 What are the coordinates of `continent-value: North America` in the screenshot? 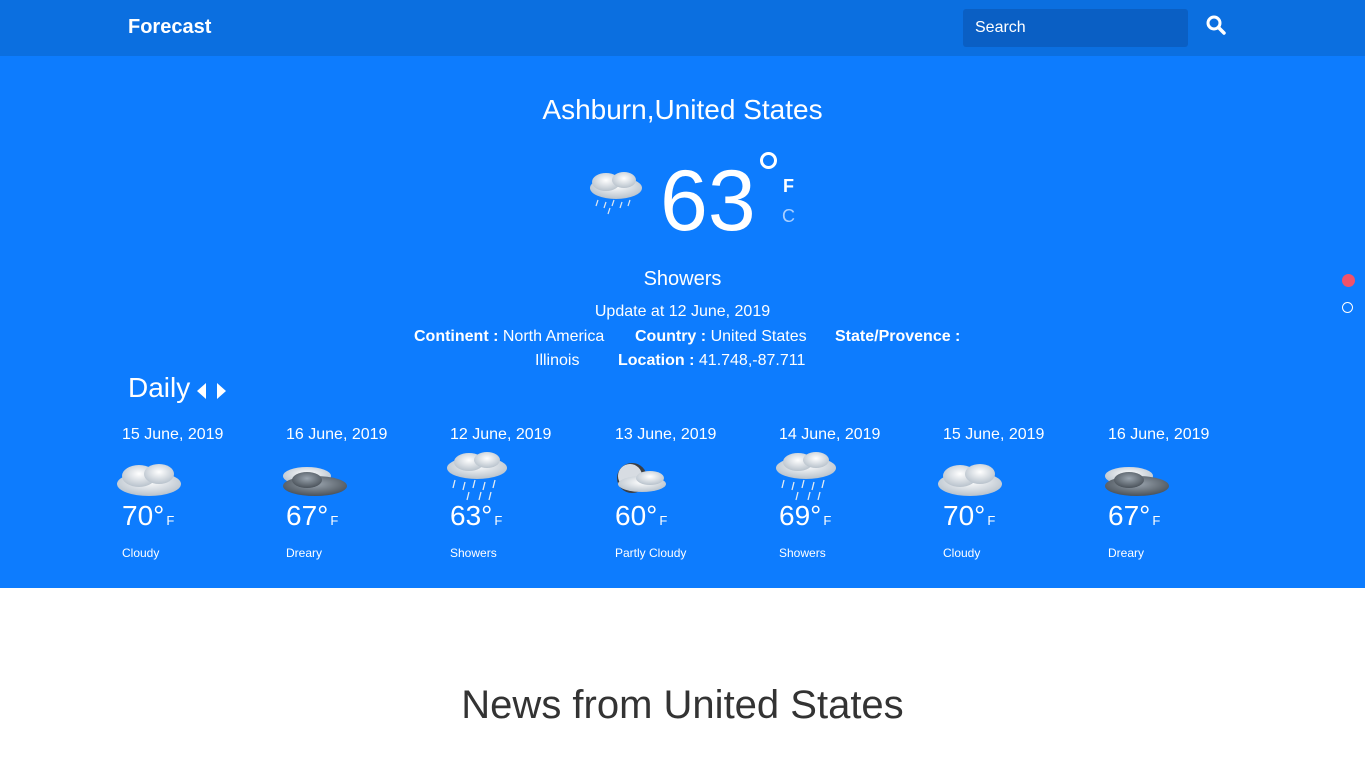 It's located at (553, 336).